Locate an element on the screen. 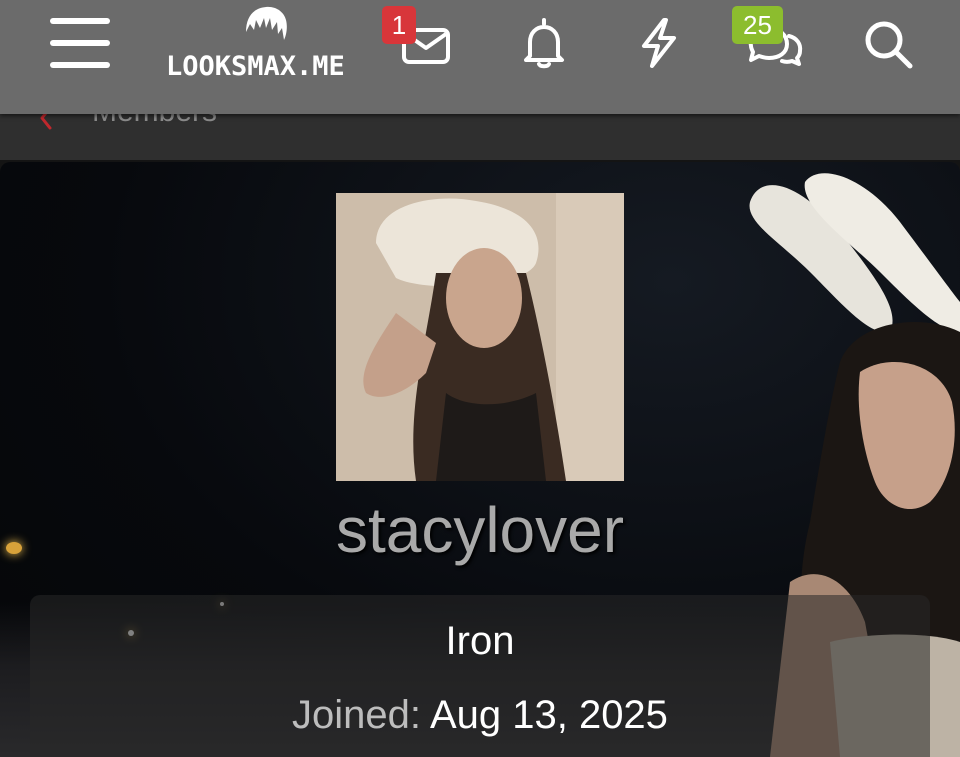 The image size is (960, 757). breadcrumb-label: Members is located at coordinates (154, 121).